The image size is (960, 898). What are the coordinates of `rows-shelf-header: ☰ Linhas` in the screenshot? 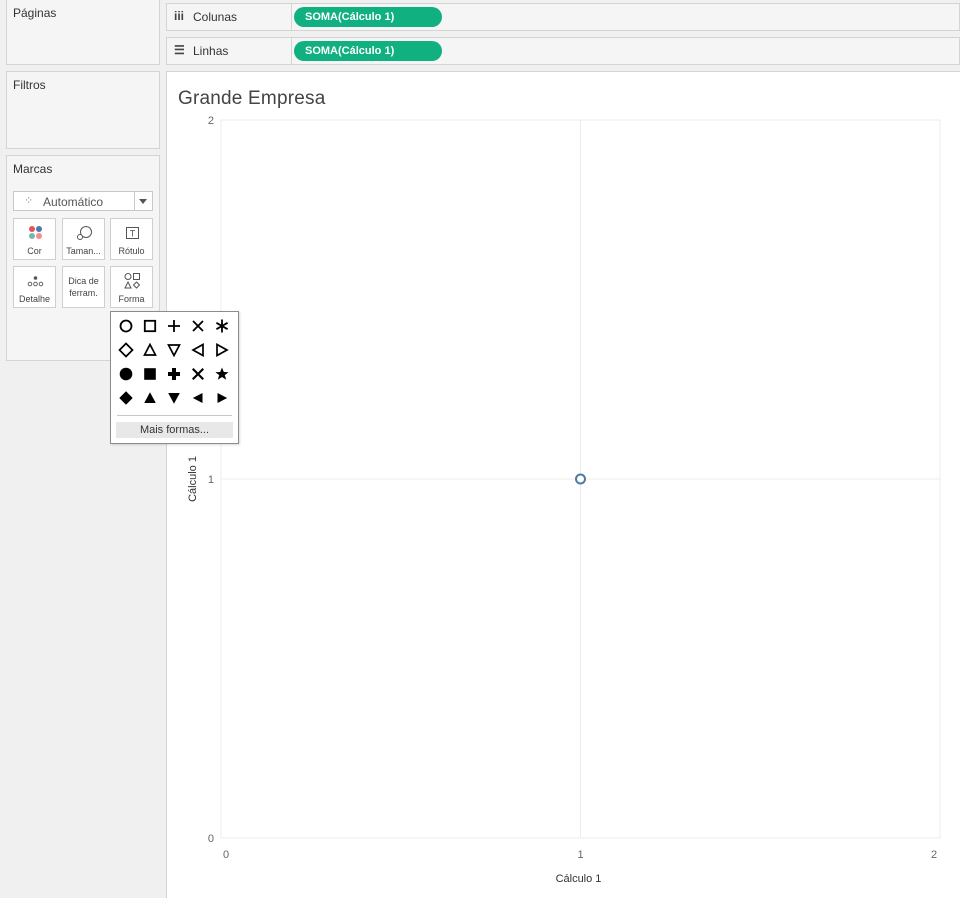 It's located at (229, 51).